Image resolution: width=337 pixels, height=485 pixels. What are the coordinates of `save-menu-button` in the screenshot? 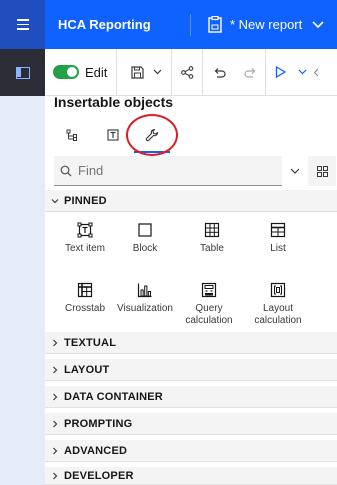 It's located at (157, 72).